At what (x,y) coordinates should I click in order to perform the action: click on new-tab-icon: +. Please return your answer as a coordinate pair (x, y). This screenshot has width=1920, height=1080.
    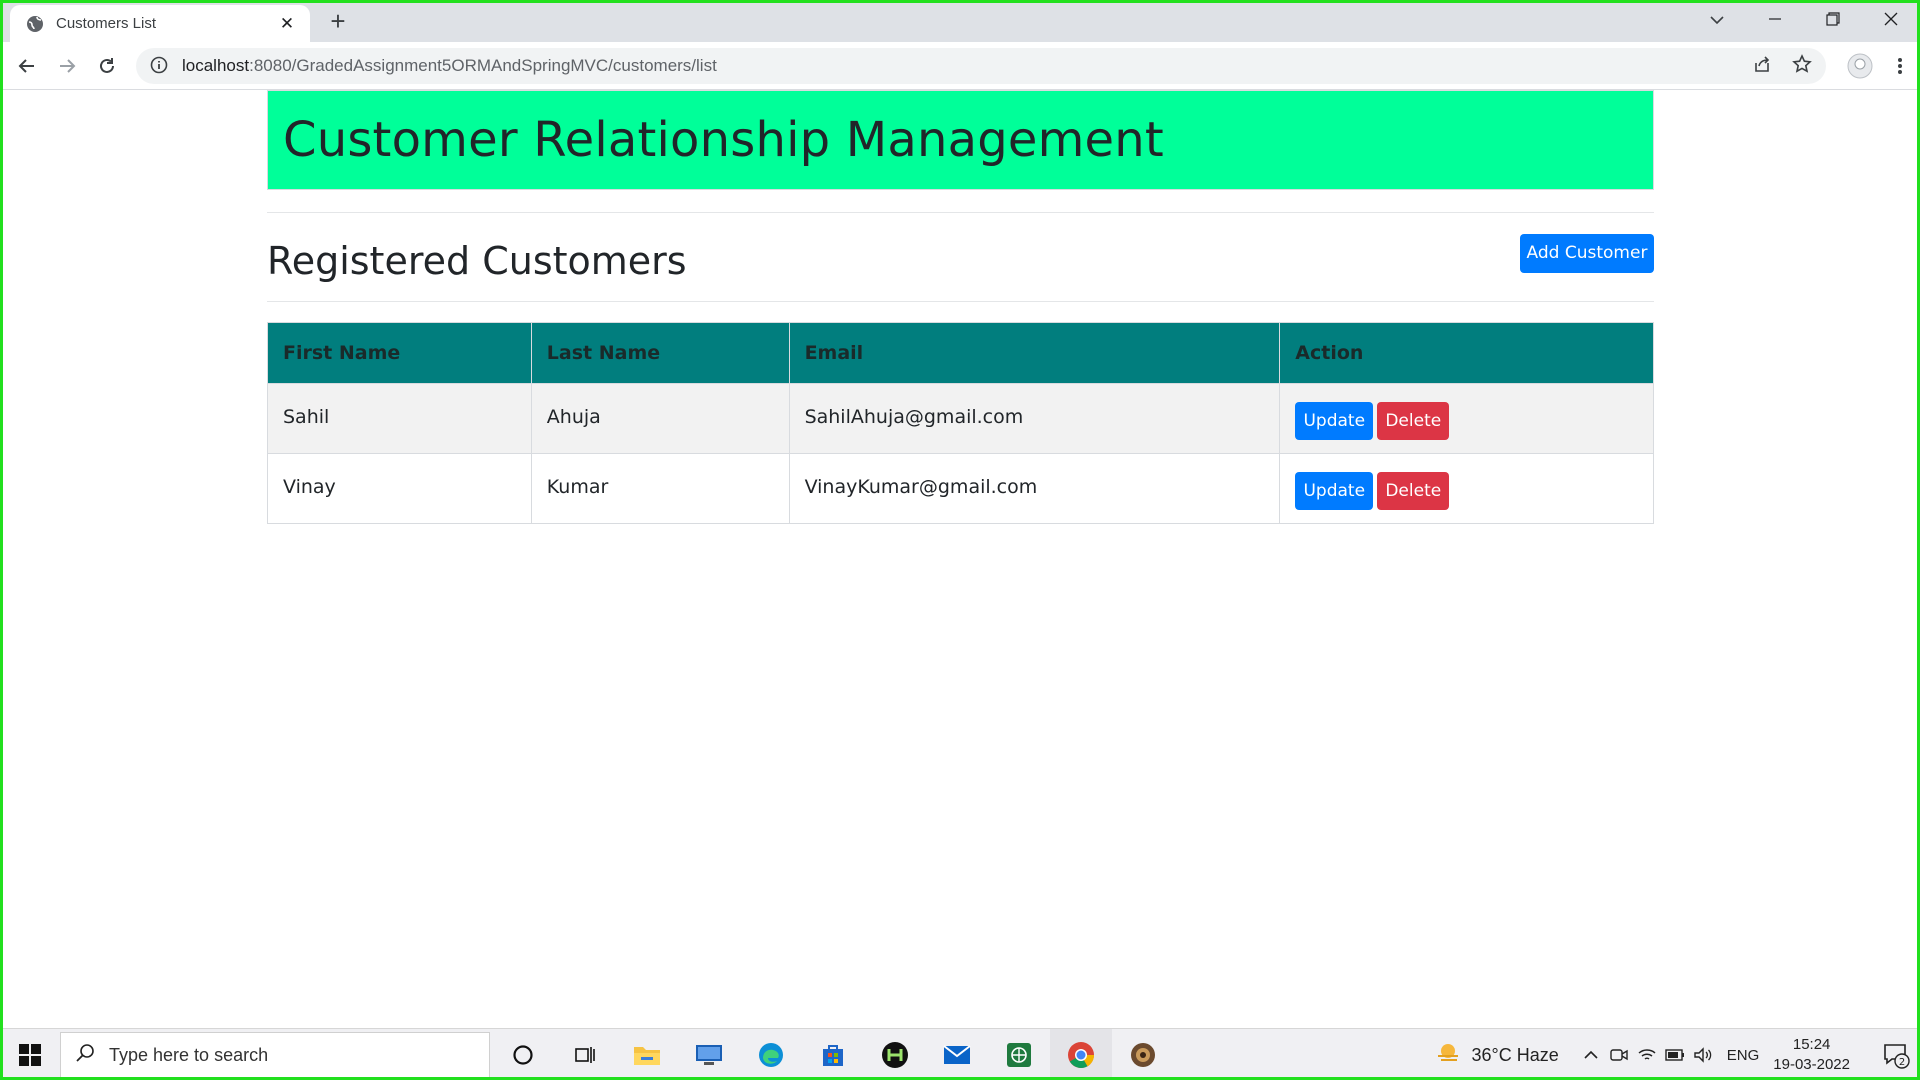
    Looking at the image, I should click on (338, 22).